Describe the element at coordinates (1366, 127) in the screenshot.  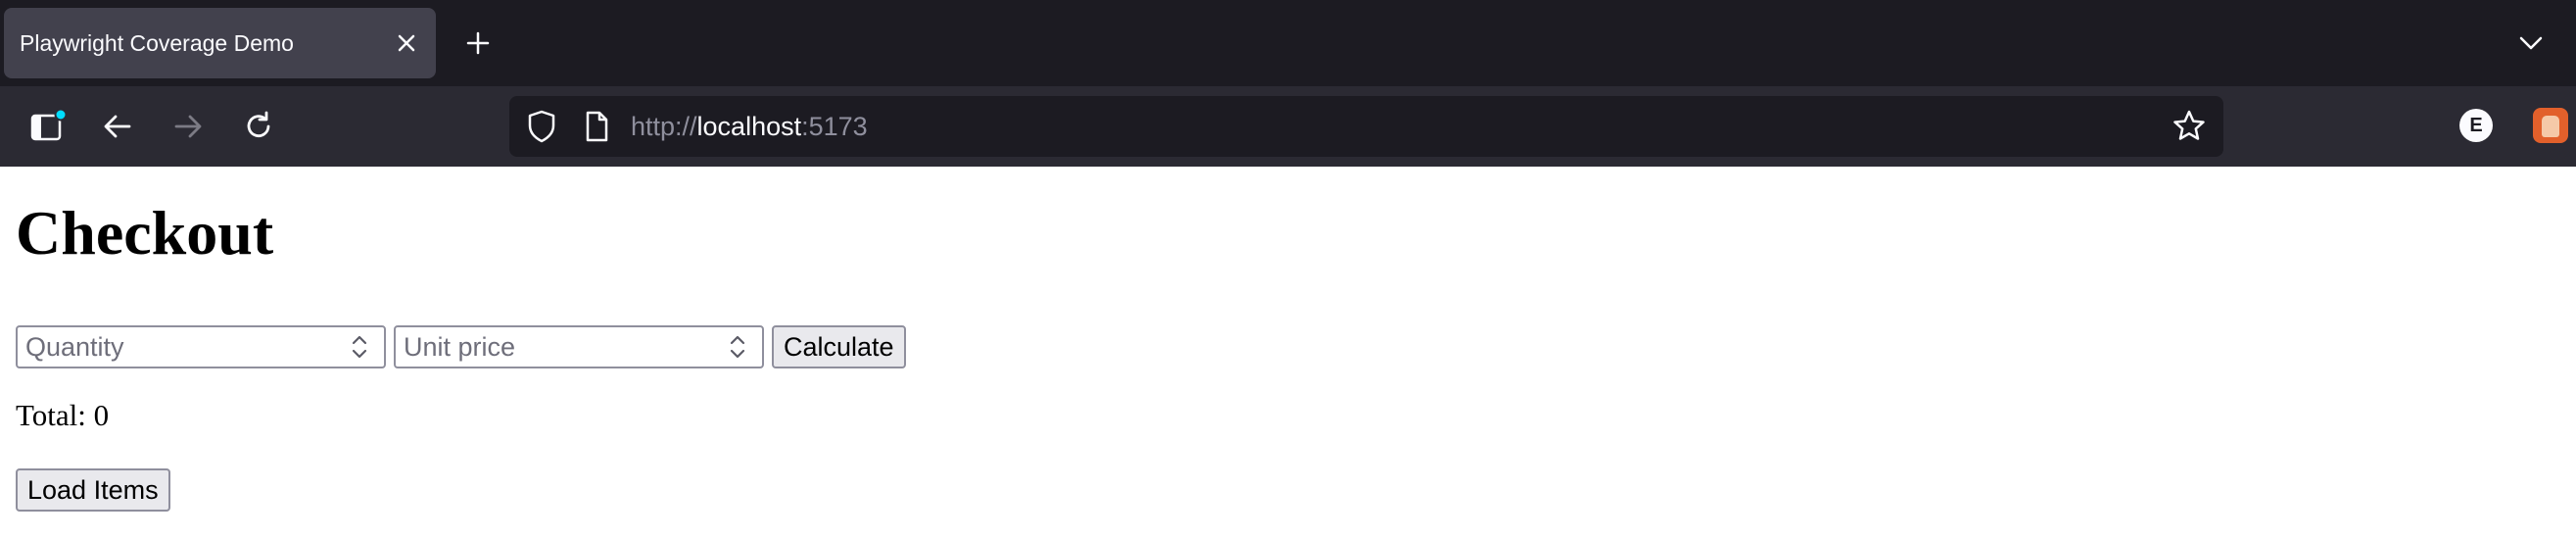
I see `url-bar: http://localhost:5173` at that location.